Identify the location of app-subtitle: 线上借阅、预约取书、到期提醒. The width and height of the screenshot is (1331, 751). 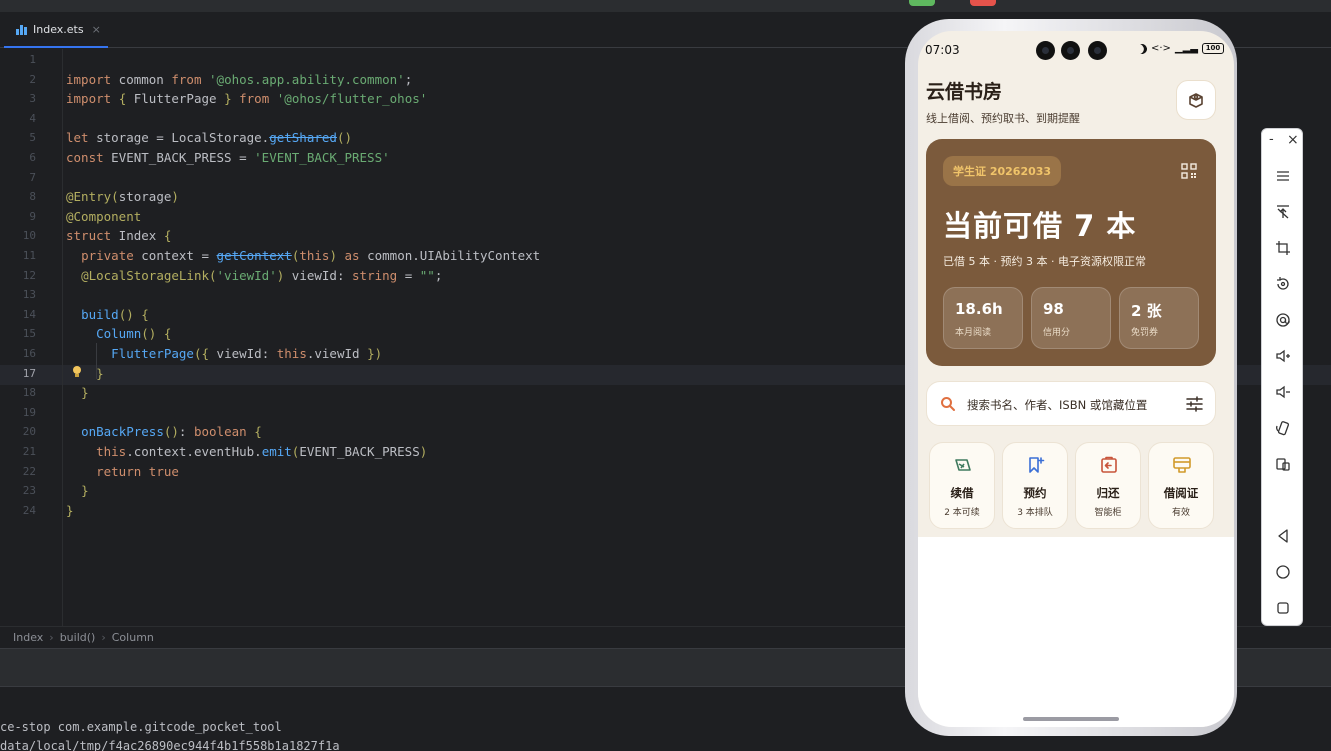
(1003, 118).